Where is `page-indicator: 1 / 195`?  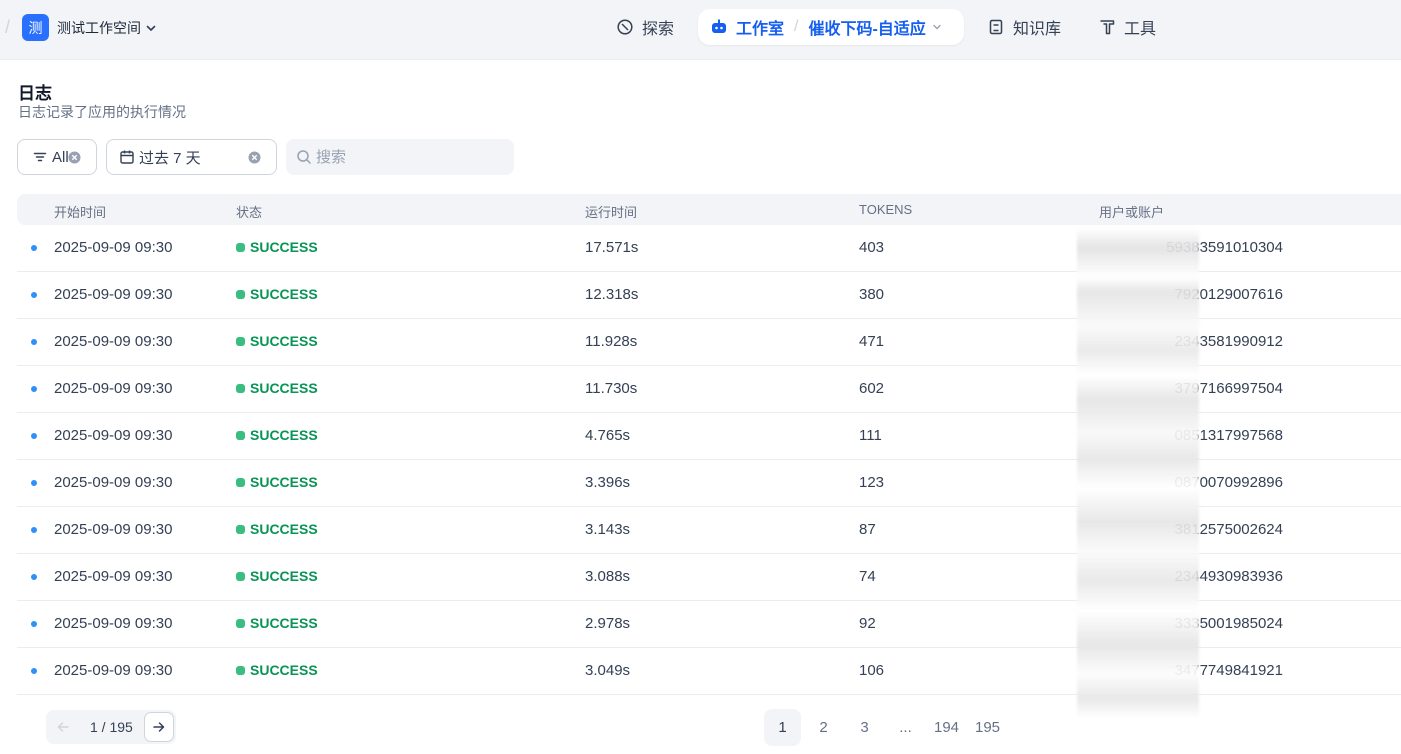 page-indicator: 1 / 195 is located at coordinates (111, 727).